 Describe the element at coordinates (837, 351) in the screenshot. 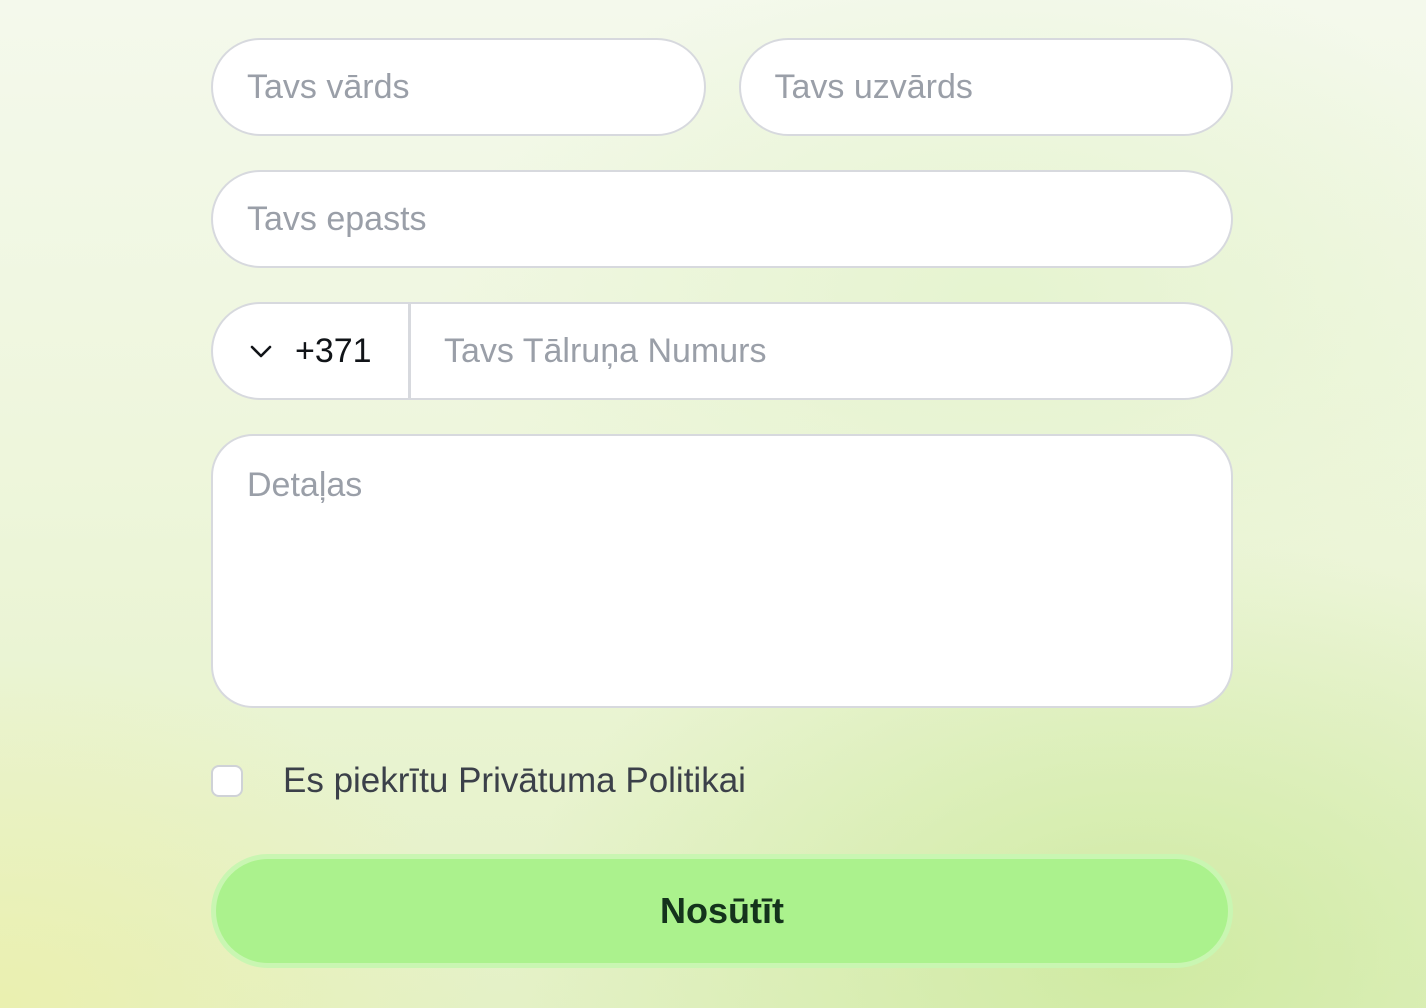

I see `phone-number-input` at that location.